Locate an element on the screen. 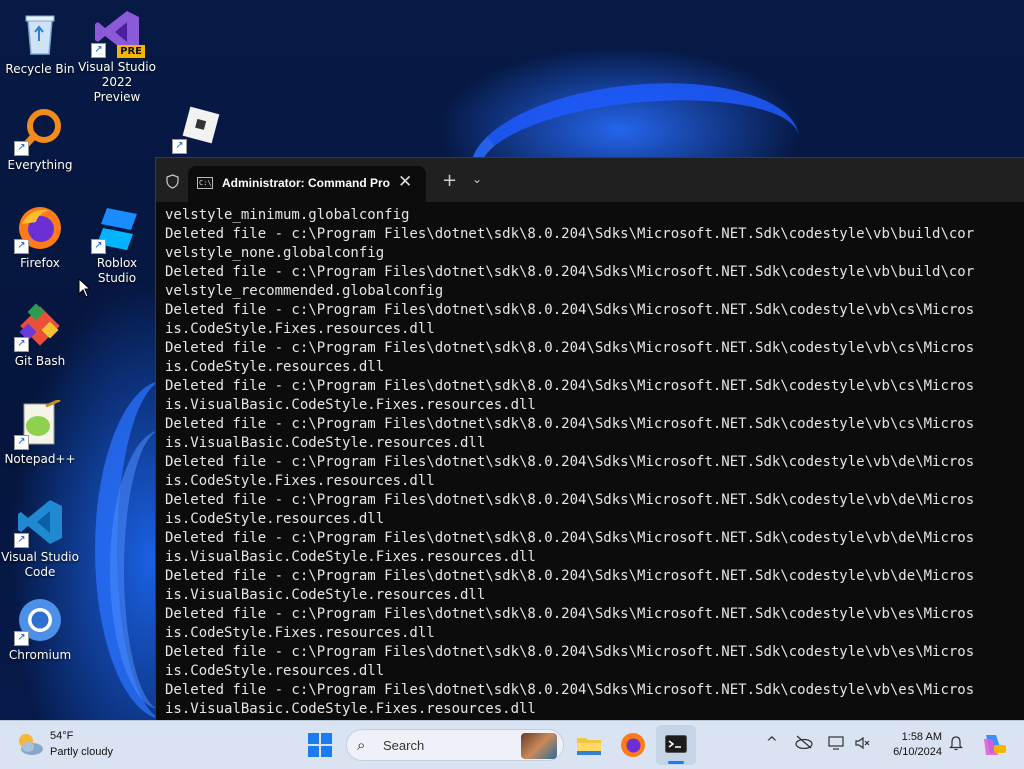 The image size is (1024, 769). preview-badge: PRE is located at coordinates (131, 51).